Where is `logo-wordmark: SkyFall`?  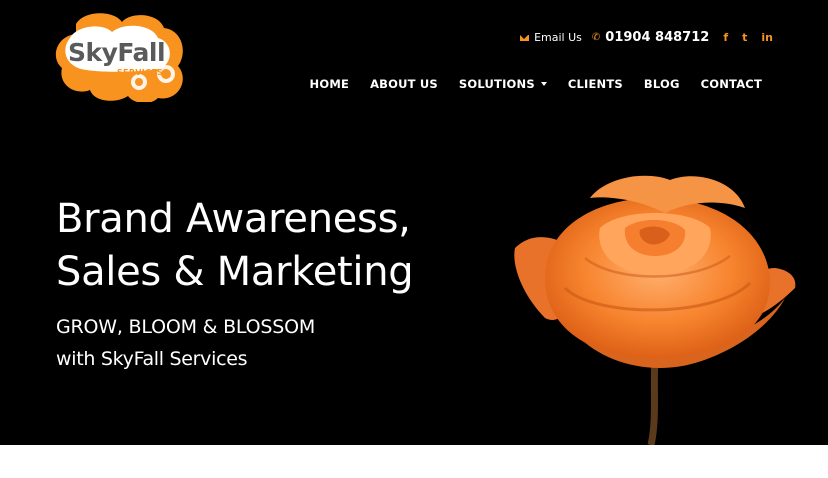 logo-wordmark: SkyFall is located at coordinates (117, 52).